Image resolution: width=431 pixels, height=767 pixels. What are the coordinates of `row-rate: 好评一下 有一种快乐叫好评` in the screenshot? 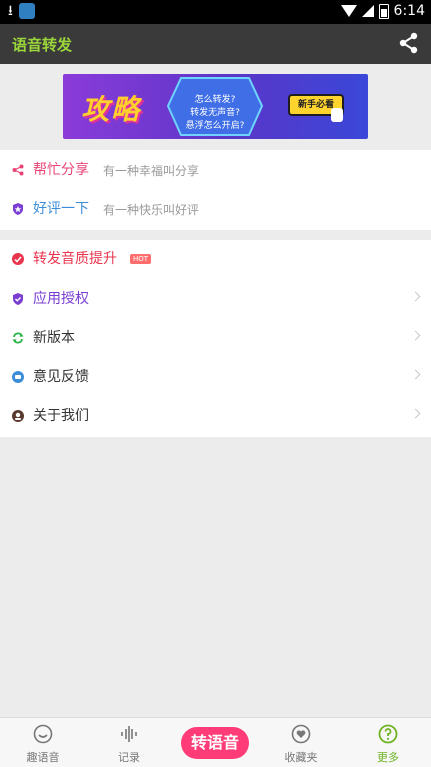 It's located at (215, 209).